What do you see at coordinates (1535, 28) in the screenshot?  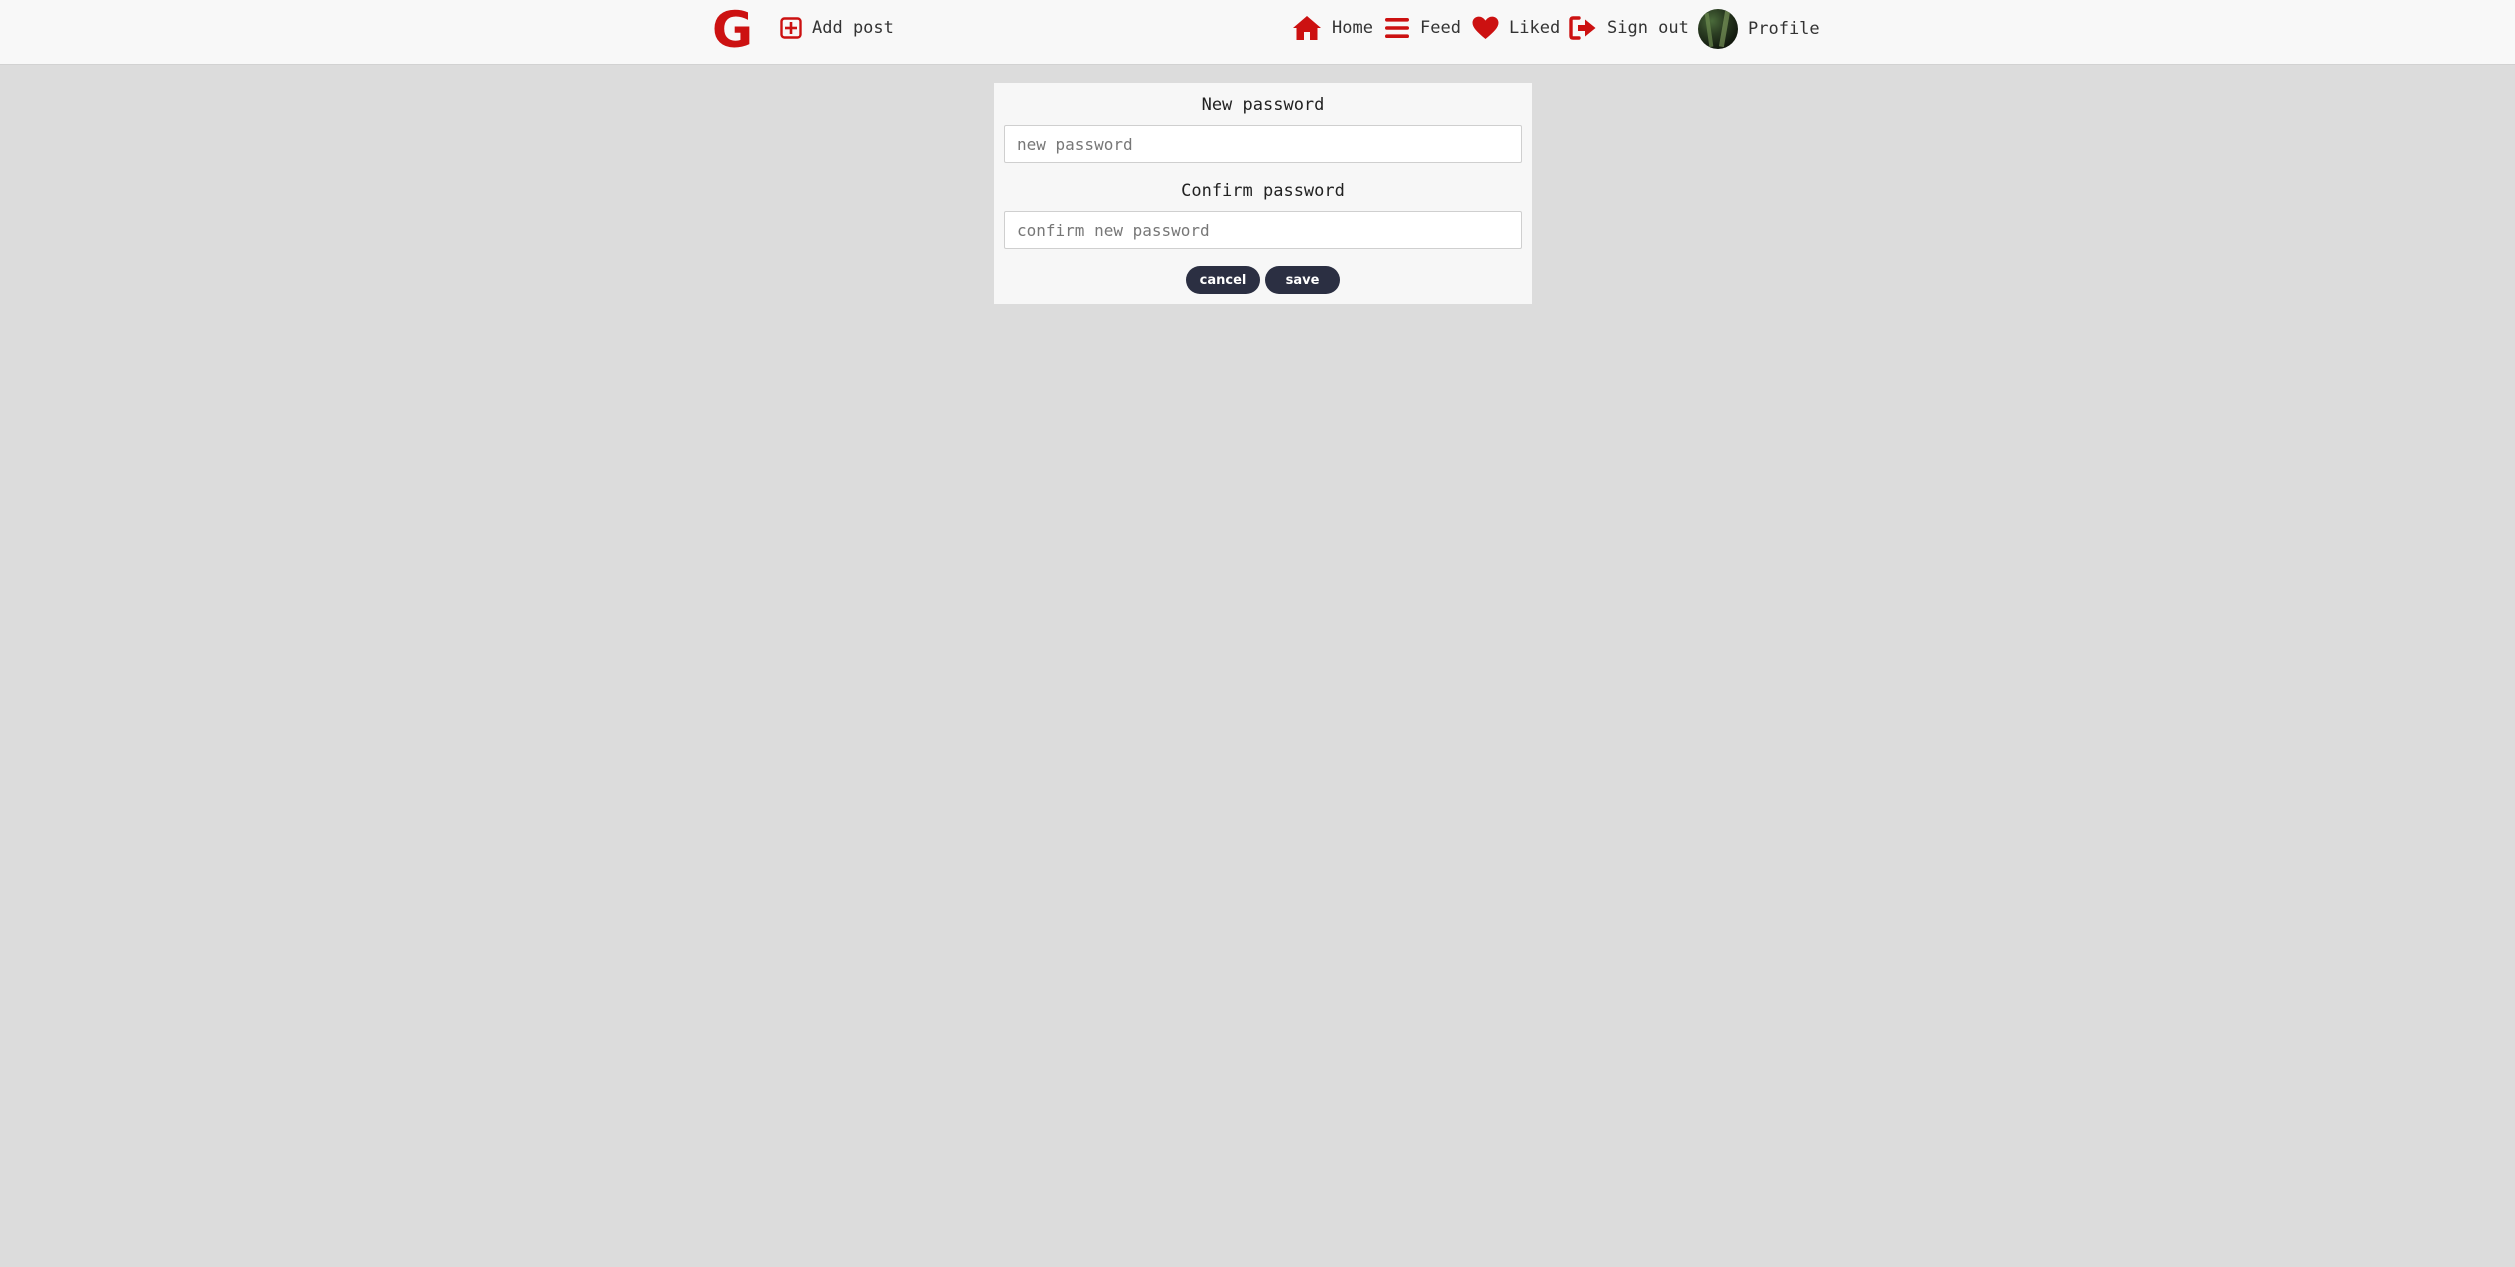 I see `nav-liked-label: Liked` at bounding box center [1535, 28].